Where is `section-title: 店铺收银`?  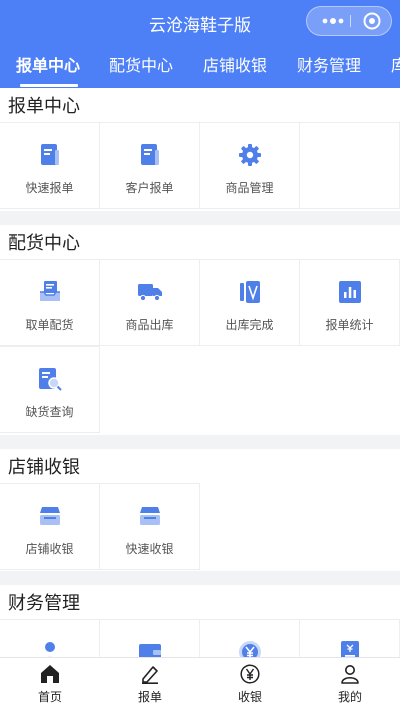
section-title: 店铺收银 is located at coordinates (44, 467).